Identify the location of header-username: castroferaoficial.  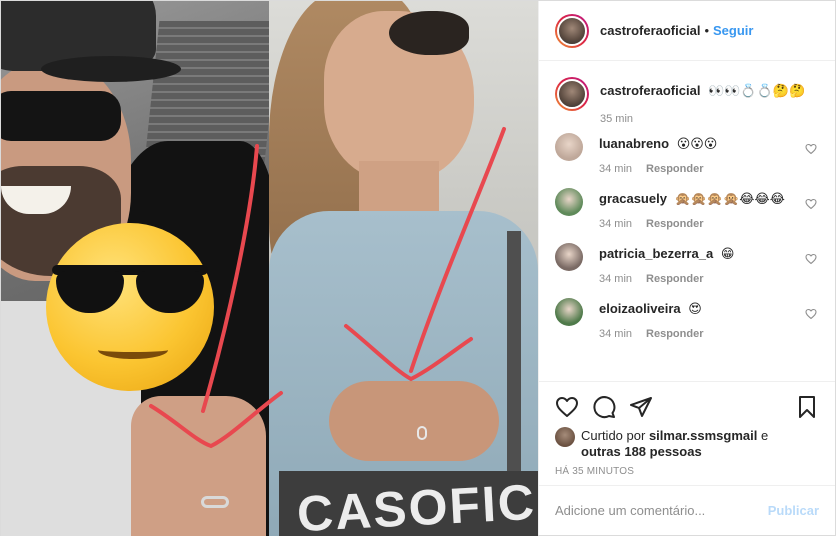
(650, 30).